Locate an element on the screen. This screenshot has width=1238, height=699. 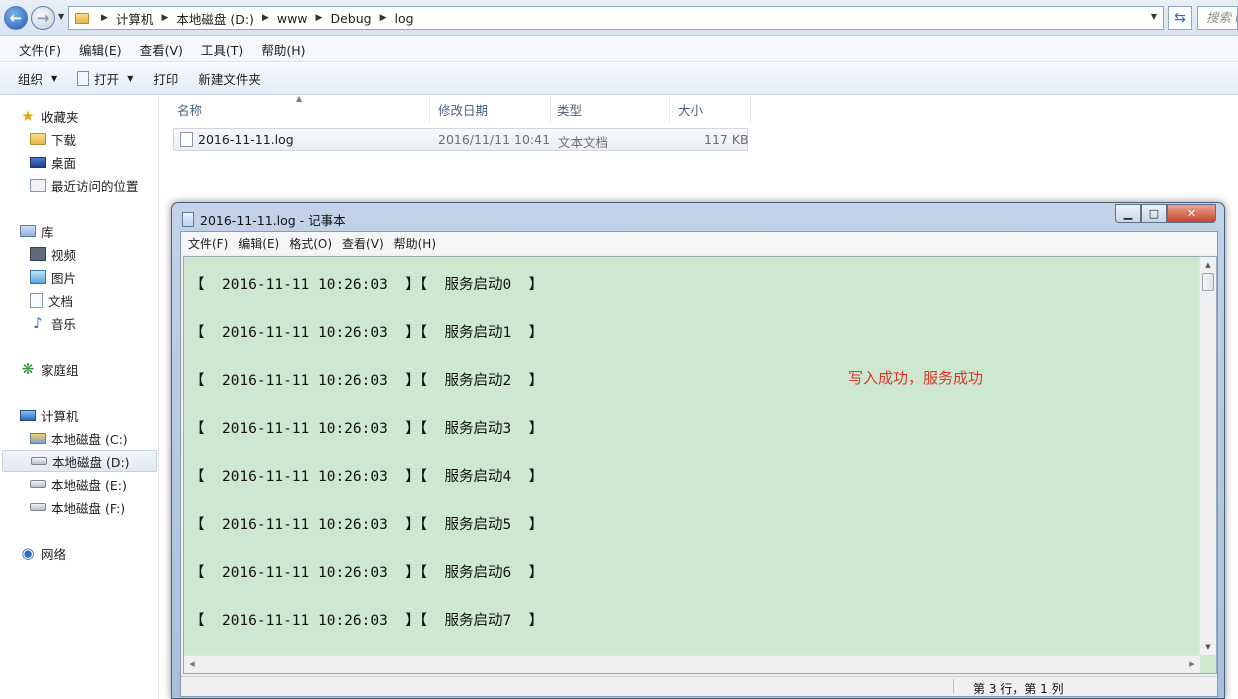
nav-label: 最近访问的位置 is located at coordinates (95, 186).